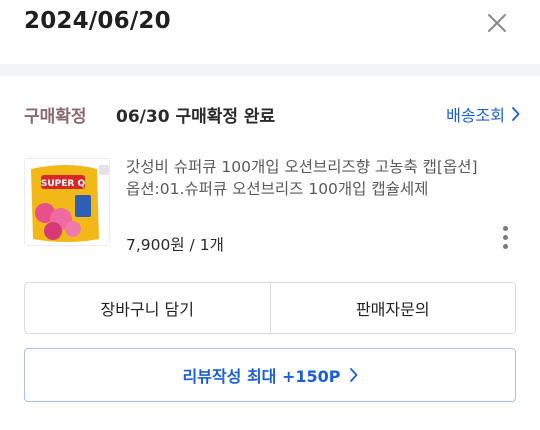  I want to click on tracking-link: 배송조회, so click(483, 114).